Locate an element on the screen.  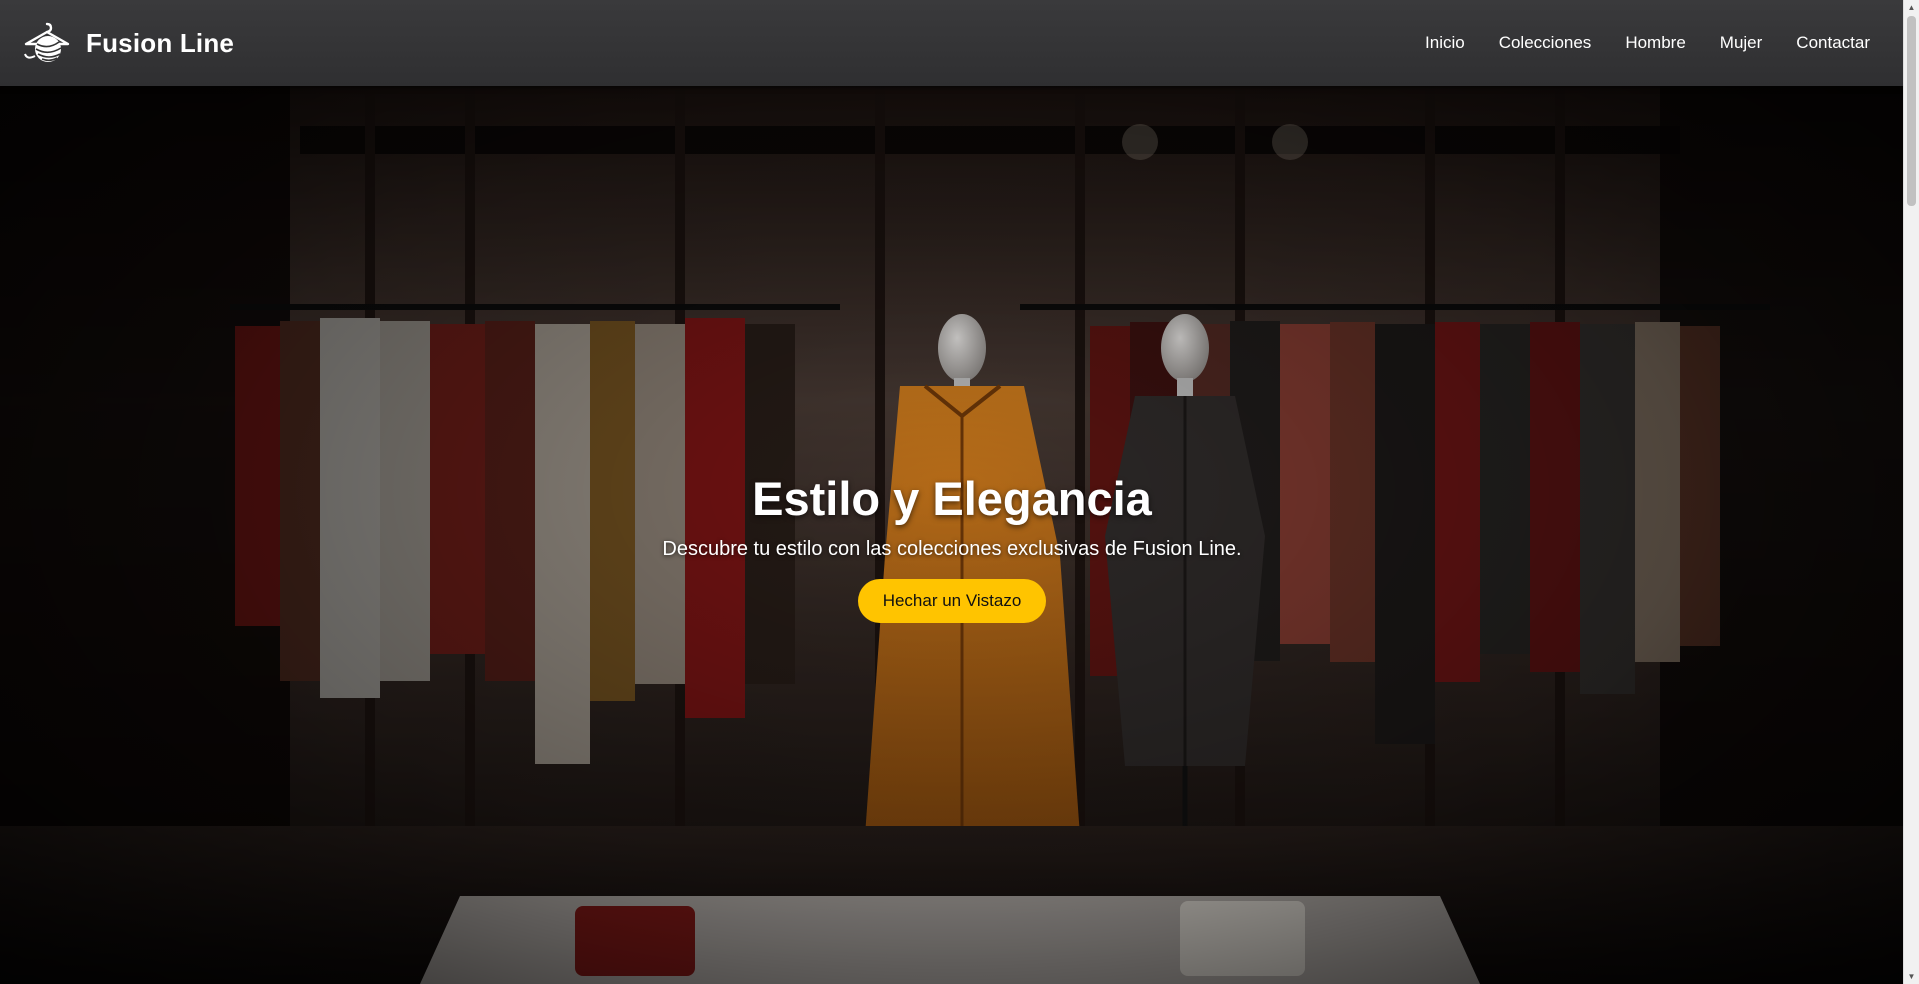
brand-link: Fusion Line is located at coordinates (127, 43).